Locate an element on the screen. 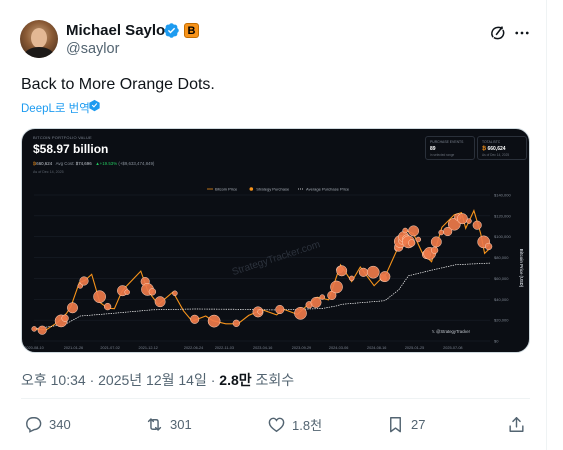 The image size is (563, 450). x-tick-label: 2021-12-12 is located at coordinates (148, 348).